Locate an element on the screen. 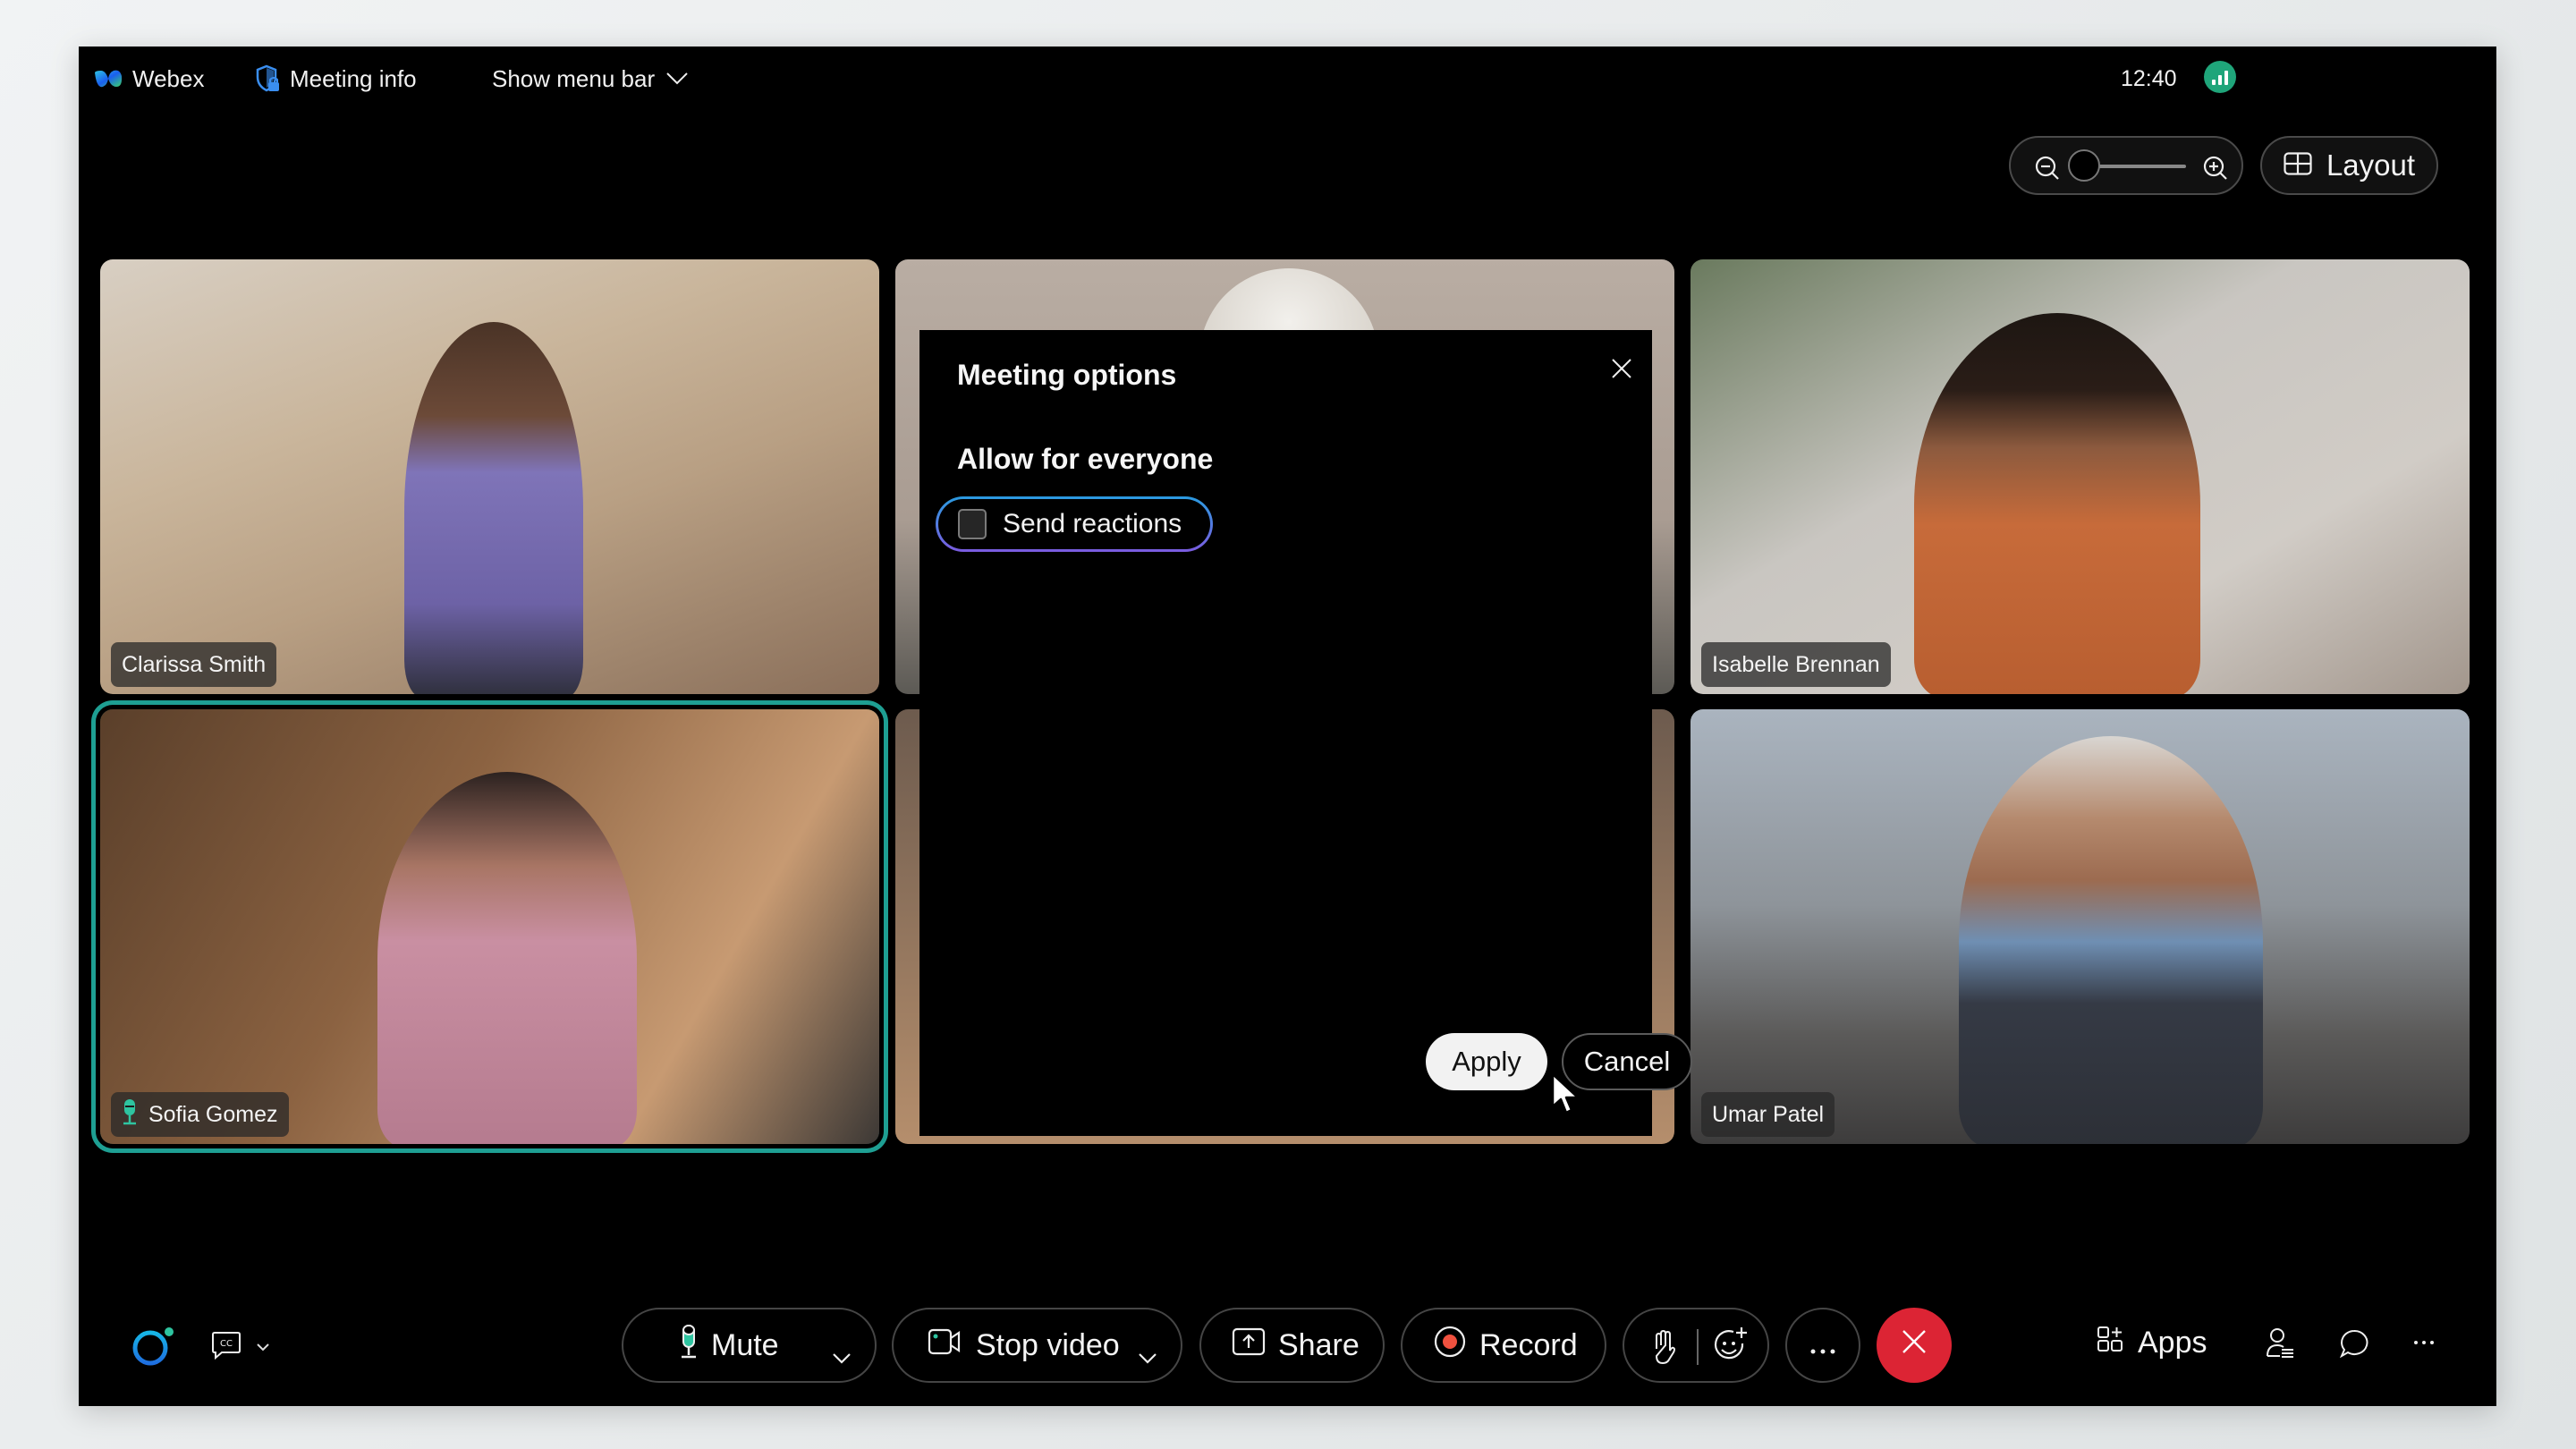 This screenshot has width=2576, height=1449. participant-name: Isabelle Brennan is located at coordinates (1796, 664).